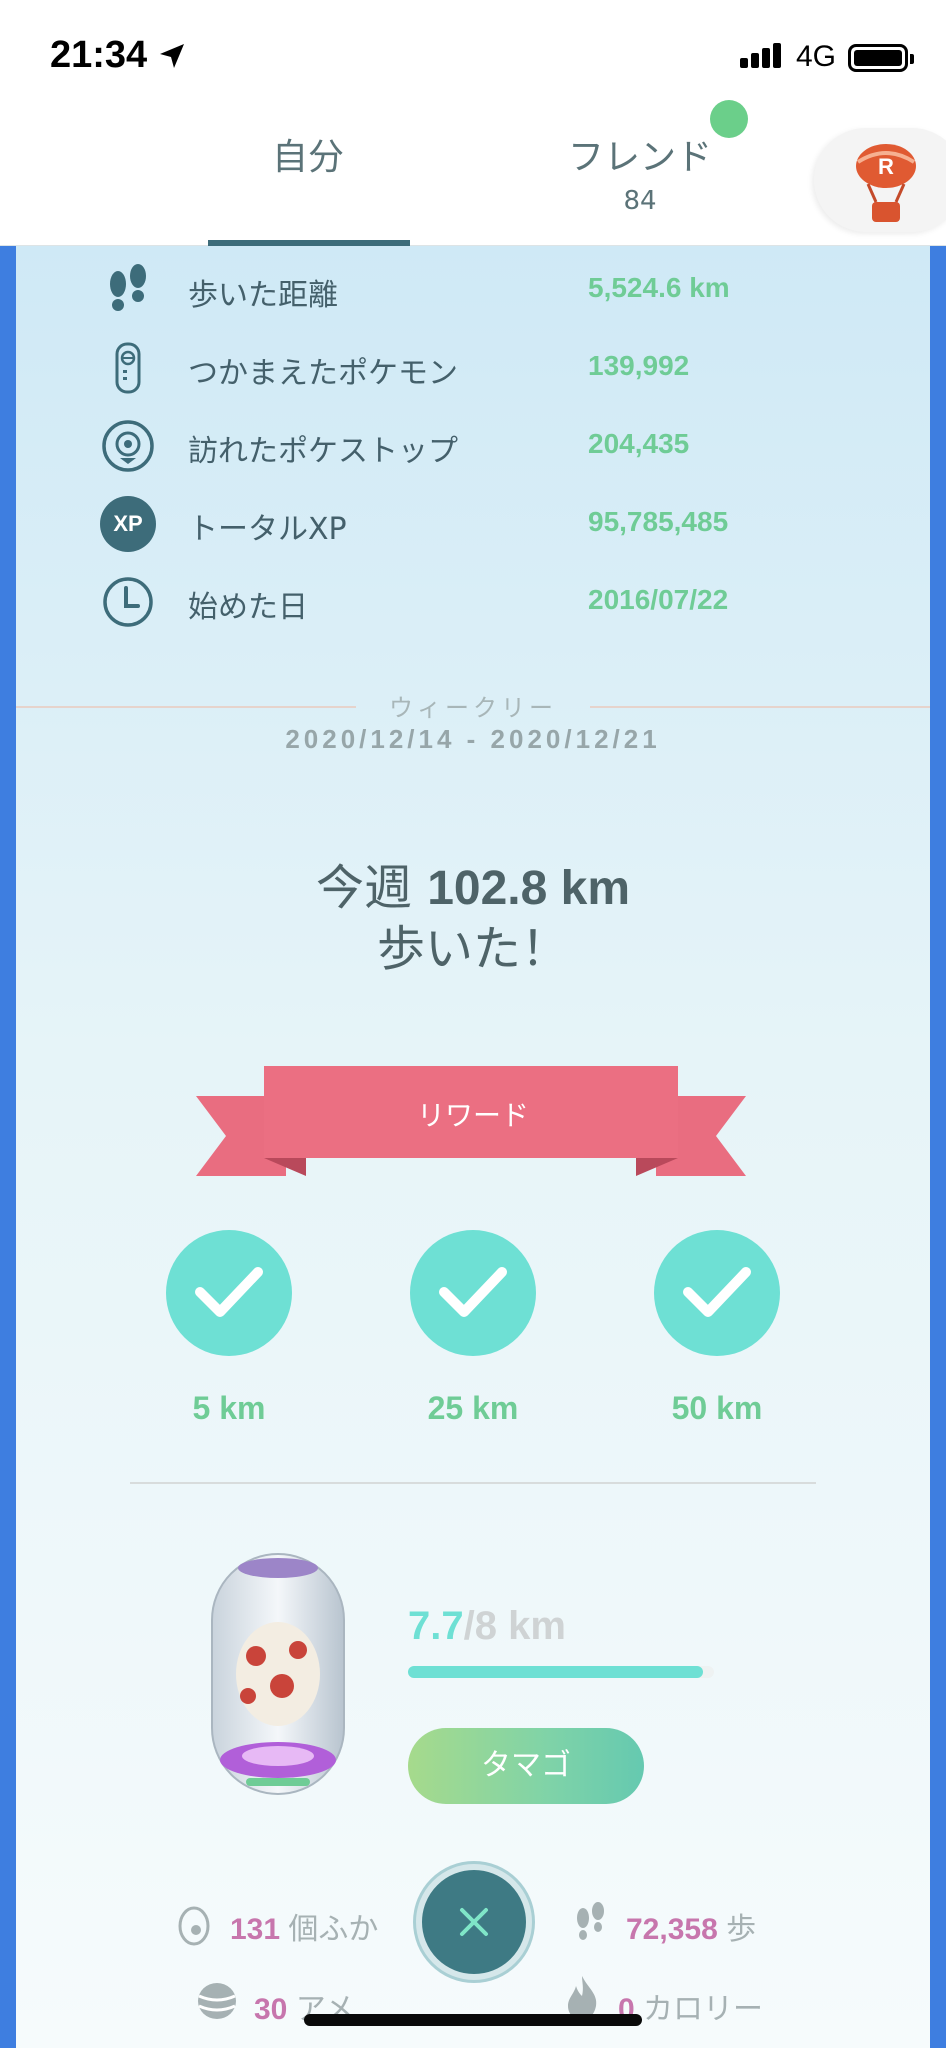 Image resolution: width=946 pixels, height=2048 pixels. Describe the element at coordinates (473, 178) in the screenshot. I see `profile-tab-bar: 自分 フレンド 84` at that location.